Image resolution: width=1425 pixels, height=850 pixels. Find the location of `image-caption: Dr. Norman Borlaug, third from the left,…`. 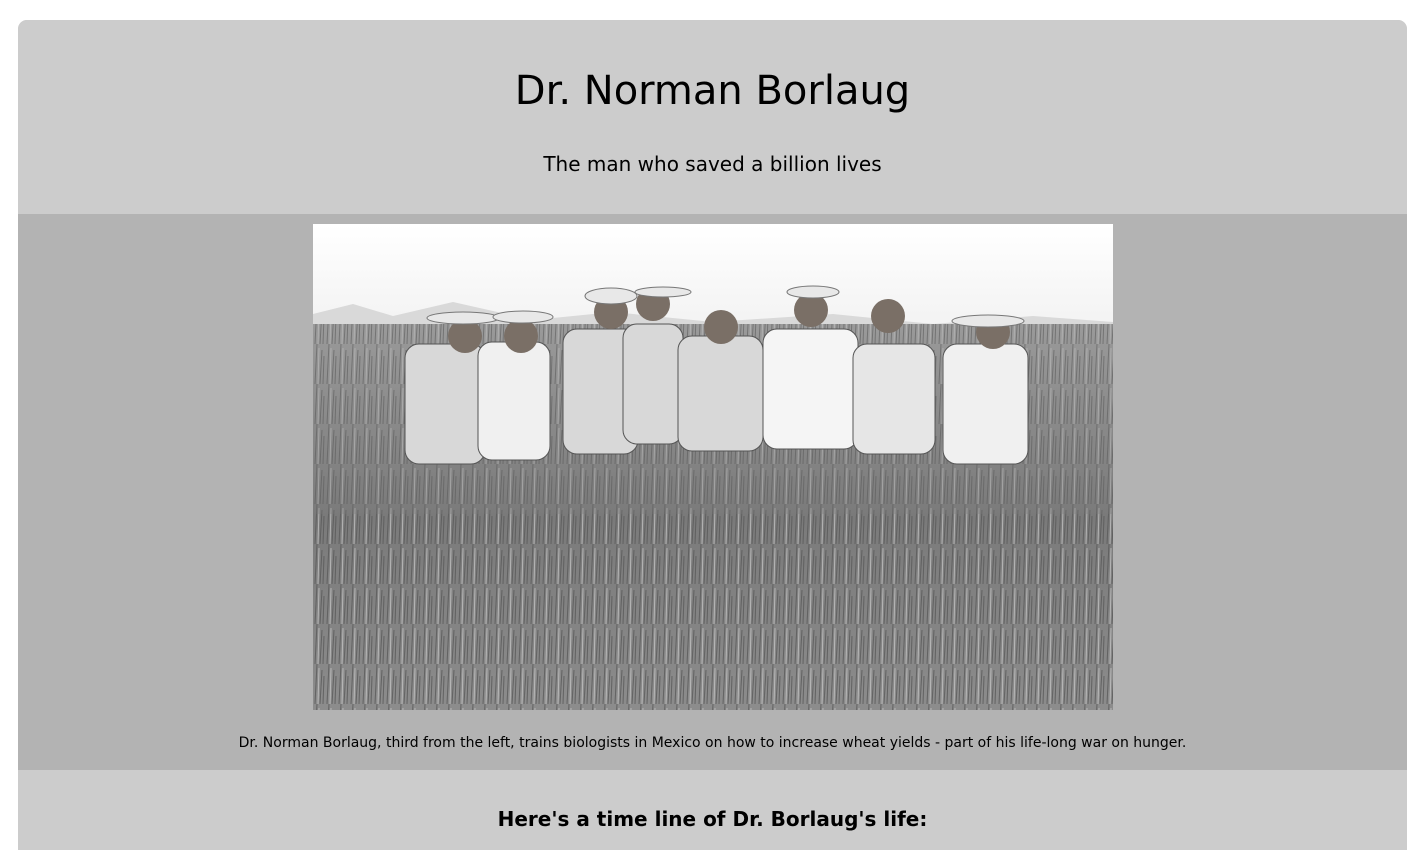

image-caption: Dr. Norman Borlaug, third from the left,… is located at coordinates (712, 743).